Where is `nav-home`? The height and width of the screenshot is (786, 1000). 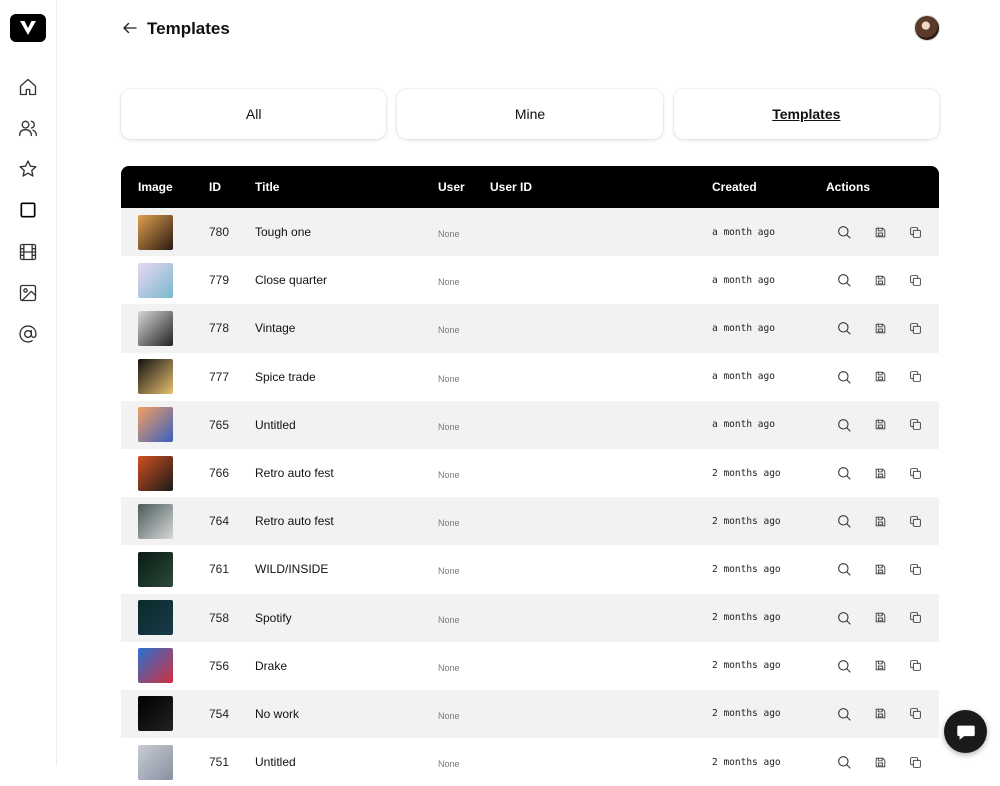
nav-home is located at coordinates (28, 87).